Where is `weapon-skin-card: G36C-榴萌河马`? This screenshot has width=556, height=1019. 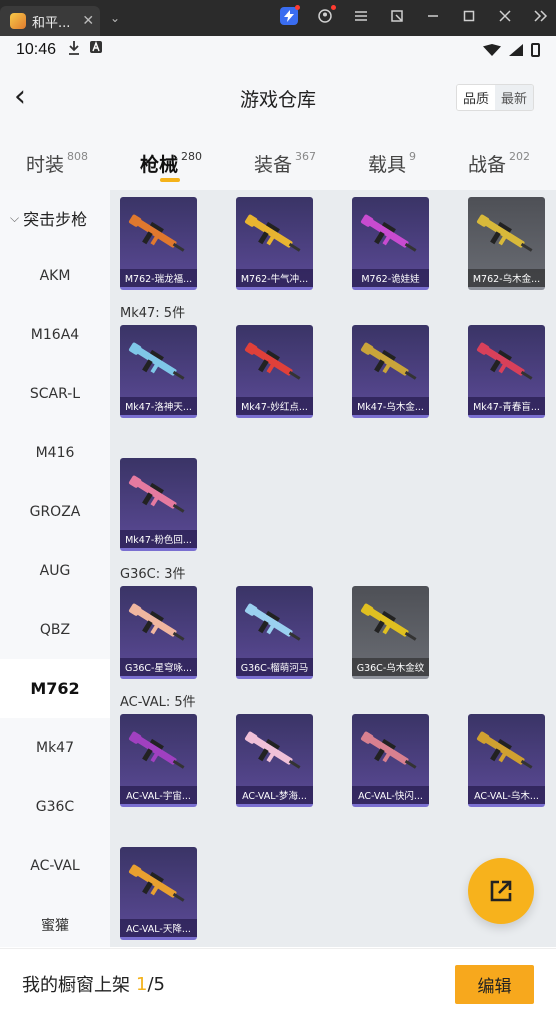
weapon-skin-card: G36C-榴萌河马 is located at coordinates (274, 632).